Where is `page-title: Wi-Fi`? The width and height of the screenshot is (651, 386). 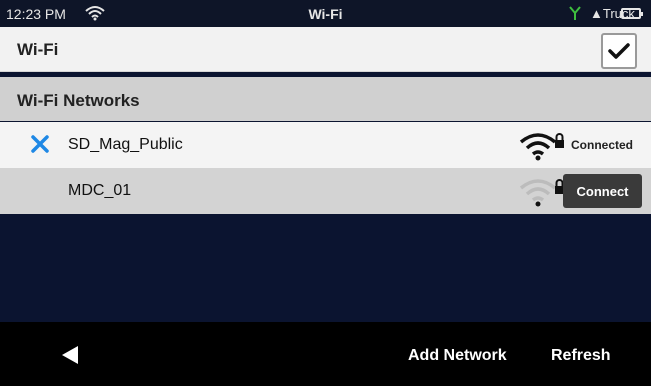 page-title: Wi-Fi is located at coordinates (38, 49).